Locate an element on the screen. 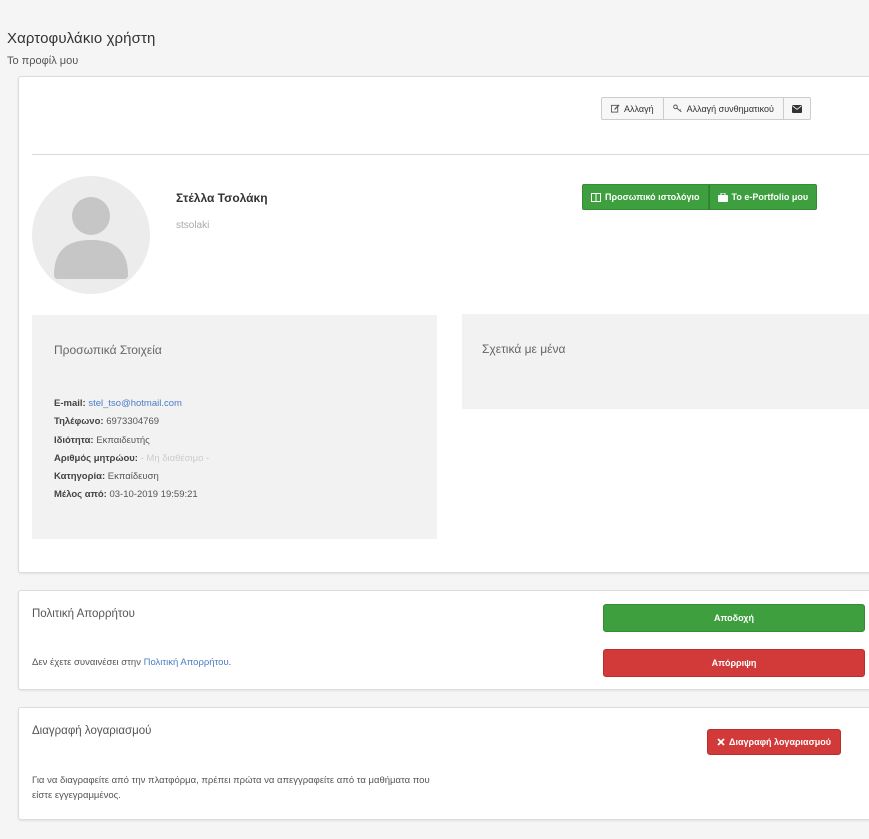 The width and height of the screenshot is (869, 839). description-line: είστε εγγεγραμμένος. is located at coordinates (76, 795).